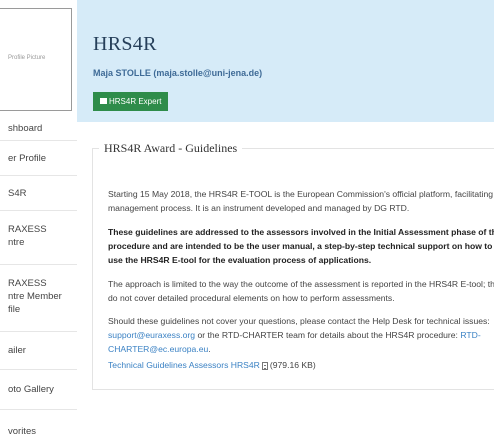 Image resolution: width=494 pixels, height=440 pixels. I want to click on sidebar-item-dashboard: shboard, so click(38, 128).